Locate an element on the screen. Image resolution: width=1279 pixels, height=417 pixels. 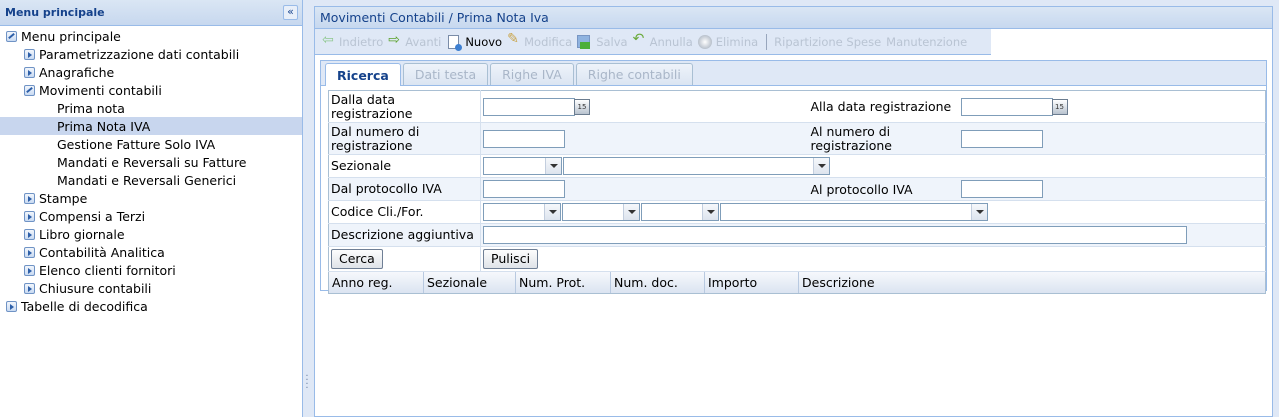
forward-button: Avanti is located at coordinates (415, 42).